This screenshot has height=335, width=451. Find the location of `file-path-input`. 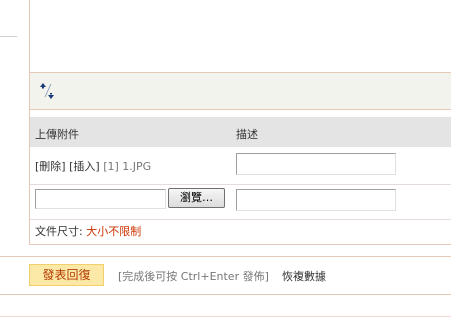

file-path-input is located at coordinates (100, 199).